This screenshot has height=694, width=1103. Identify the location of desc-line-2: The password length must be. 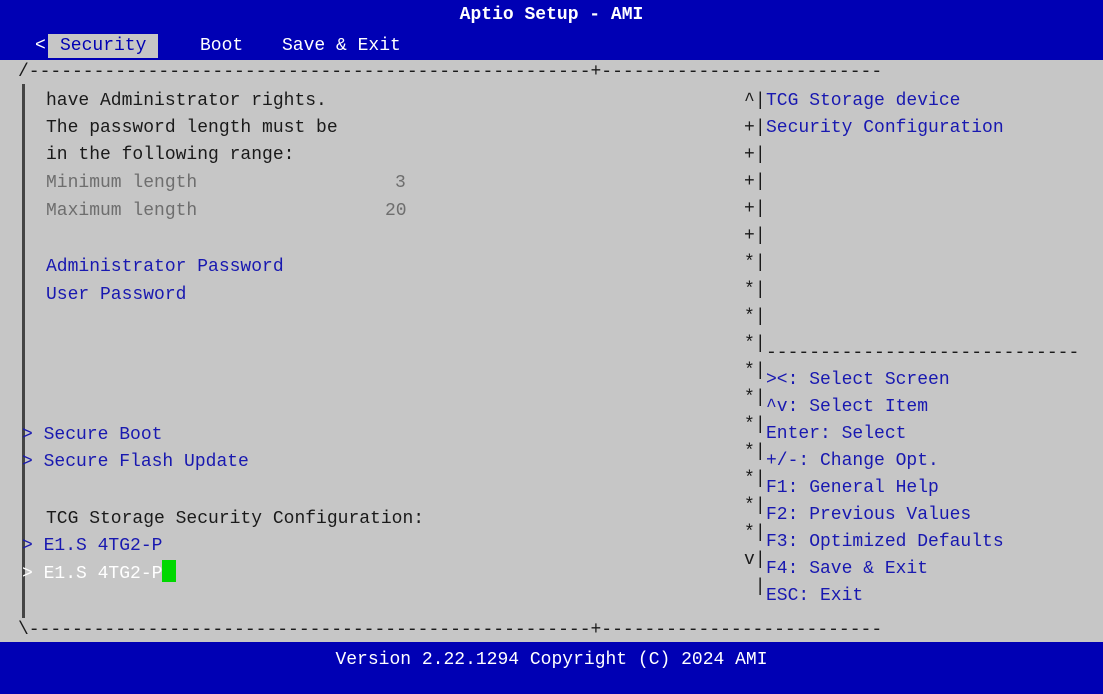
(192, 128).